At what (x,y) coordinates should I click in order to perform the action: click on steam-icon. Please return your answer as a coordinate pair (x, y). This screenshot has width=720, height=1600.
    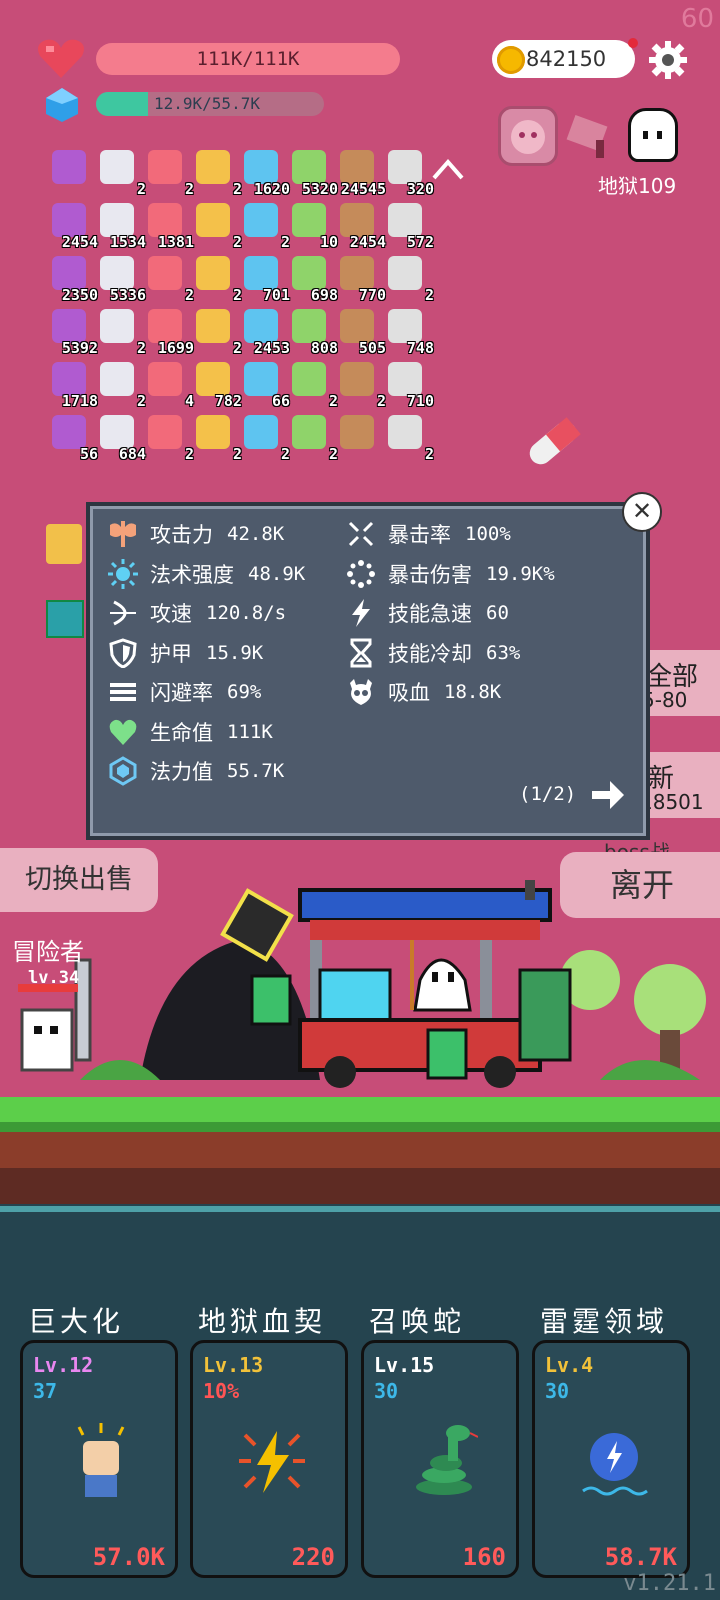
    Looking at the image, I should click on (213, 273).